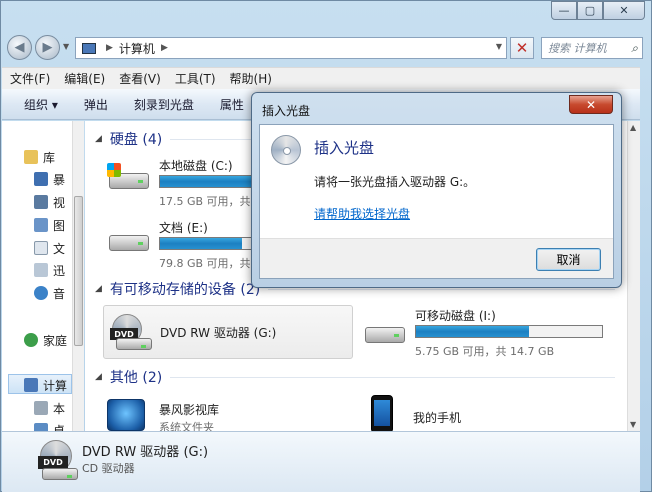 The image size is (652, 492). Describe the element at coordinates (59, 408) in the screenshot. I see `nav-item-label: 本` at that location.